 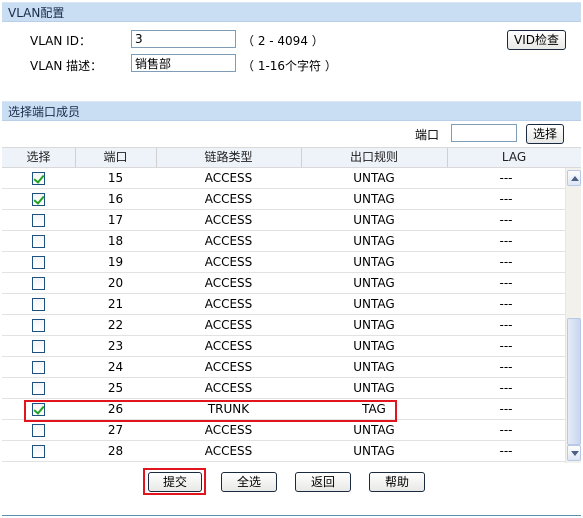 I want to click on port-number: 19, so click(x=115, y=262).